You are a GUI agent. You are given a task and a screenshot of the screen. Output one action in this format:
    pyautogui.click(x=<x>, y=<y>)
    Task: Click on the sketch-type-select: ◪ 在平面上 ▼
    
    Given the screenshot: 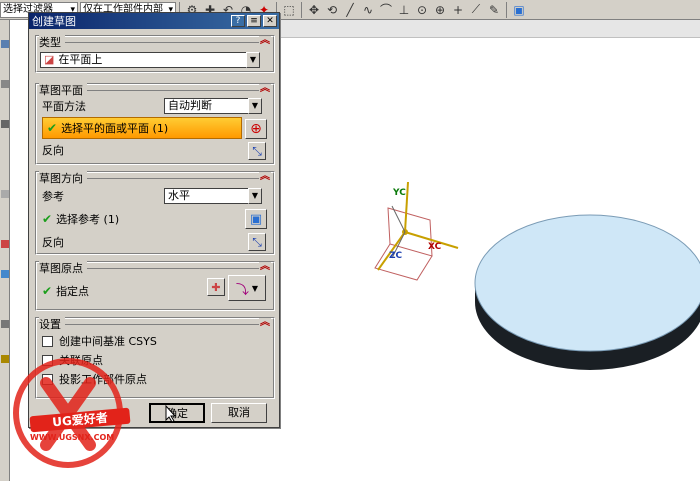 What is the action you would take?
    pyautogui.click(x=150, y=60)
    